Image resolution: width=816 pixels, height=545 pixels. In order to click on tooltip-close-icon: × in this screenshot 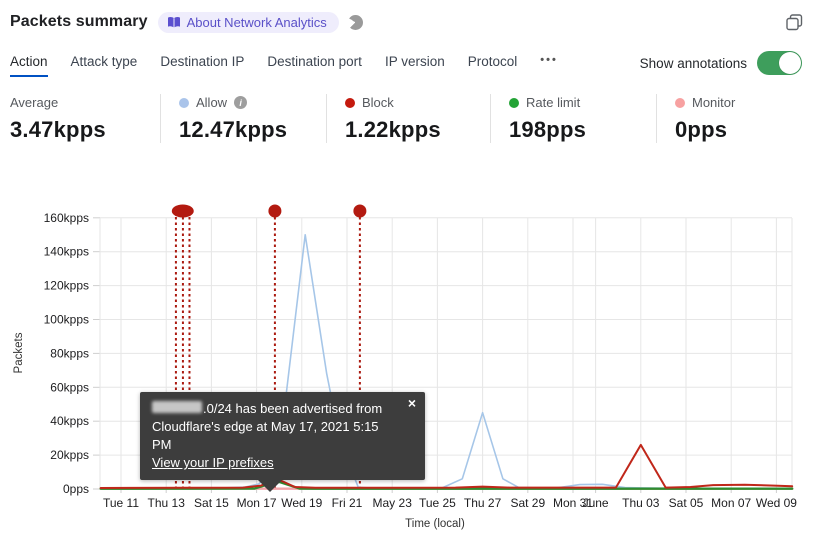, I will do `click(412, 403)`.